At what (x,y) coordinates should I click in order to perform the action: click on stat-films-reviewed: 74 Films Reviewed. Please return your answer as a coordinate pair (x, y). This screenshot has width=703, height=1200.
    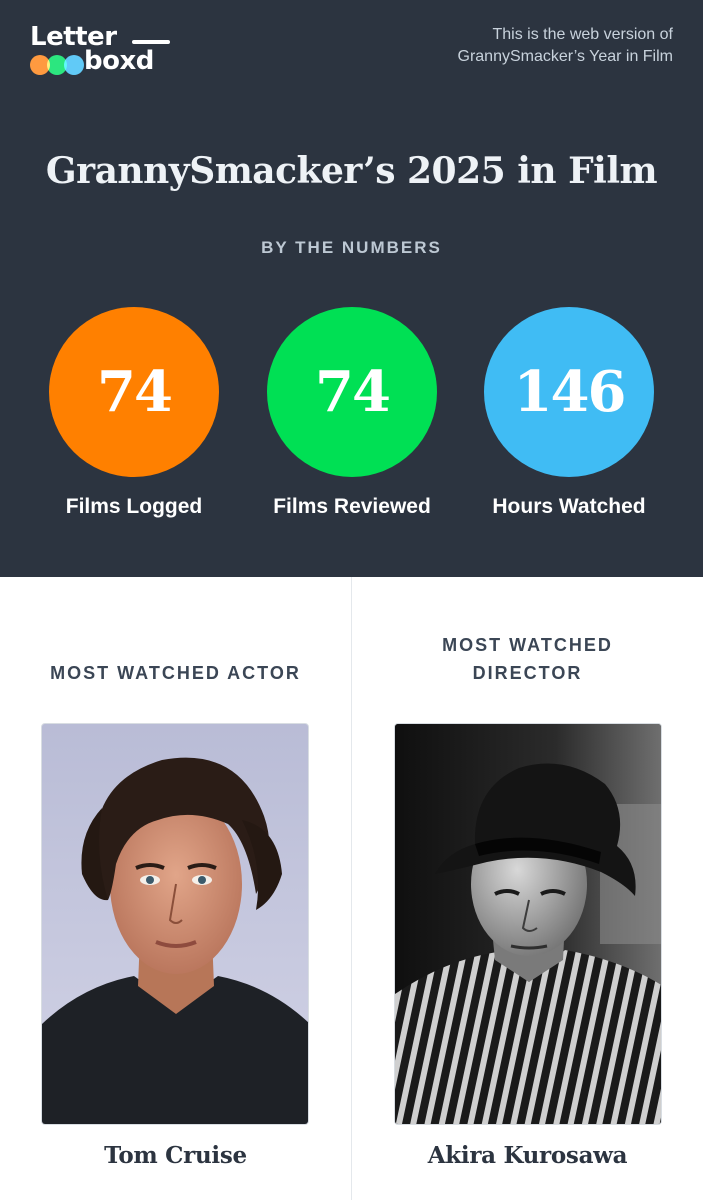
    Looking at the image, I should click on (352, 417).